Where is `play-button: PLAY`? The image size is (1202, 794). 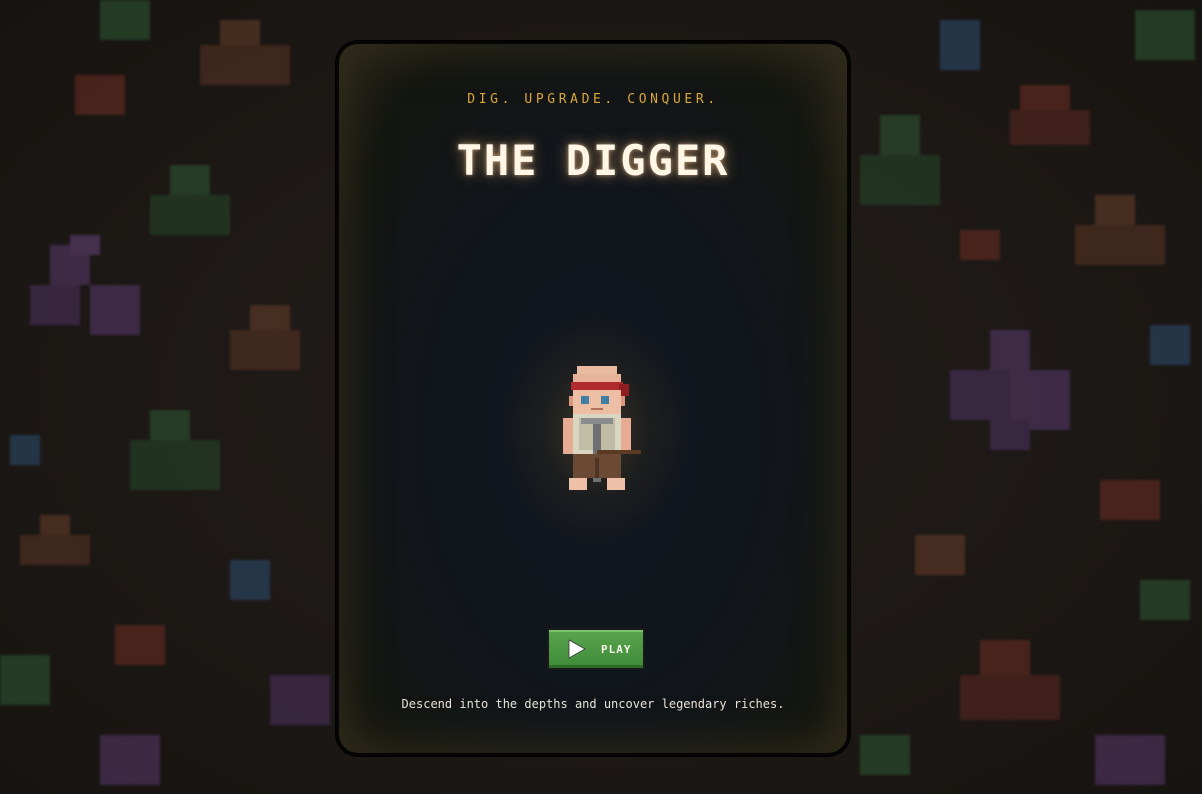 play-button: PLAY is located at coordinates (596, 649).